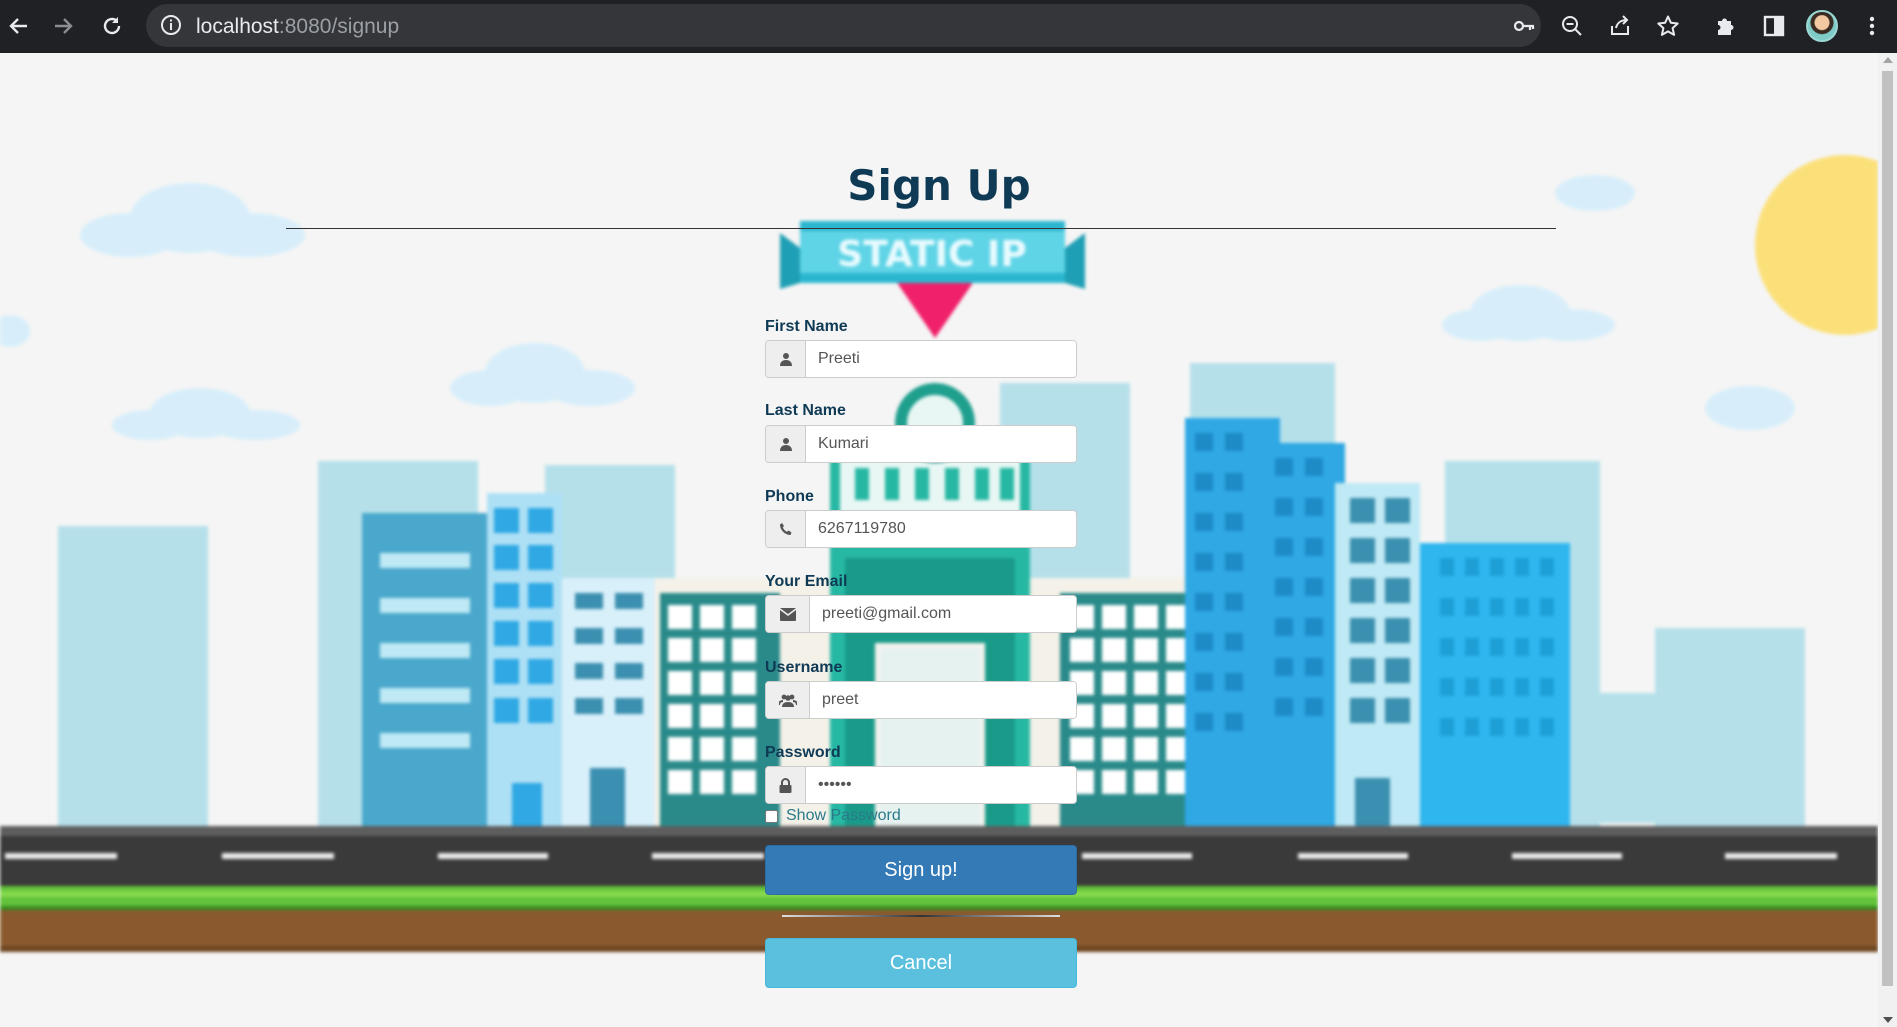  I want to click on page-scrollbar, so click(1887, 540).